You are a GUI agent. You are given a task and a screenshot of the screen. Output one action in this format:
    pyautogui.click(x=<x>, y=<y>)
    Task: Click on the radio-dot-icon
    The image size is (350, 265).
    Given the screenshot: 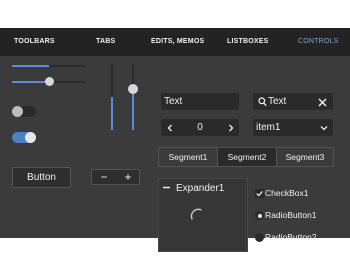 What is the action you would take?
    pyautogui.click(x=259, y=215)
    